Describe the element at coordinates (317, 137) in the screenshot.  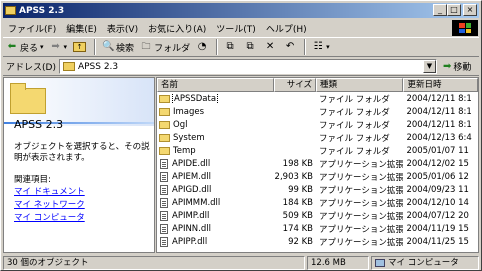
I see `file-row: System ファイル フォルダ 2004/12/13 6:4` at that location.